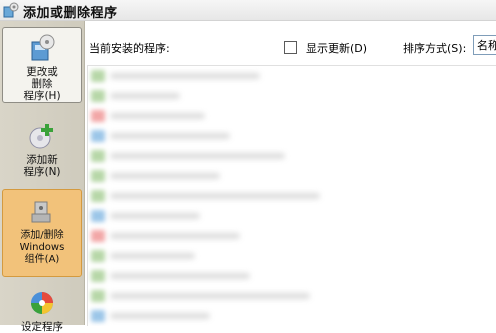 This screenshot has height=333, width=496. Describe the element at coordinates (41, 136) in the screenshot. I see `add-new-programs-icon` at that location.